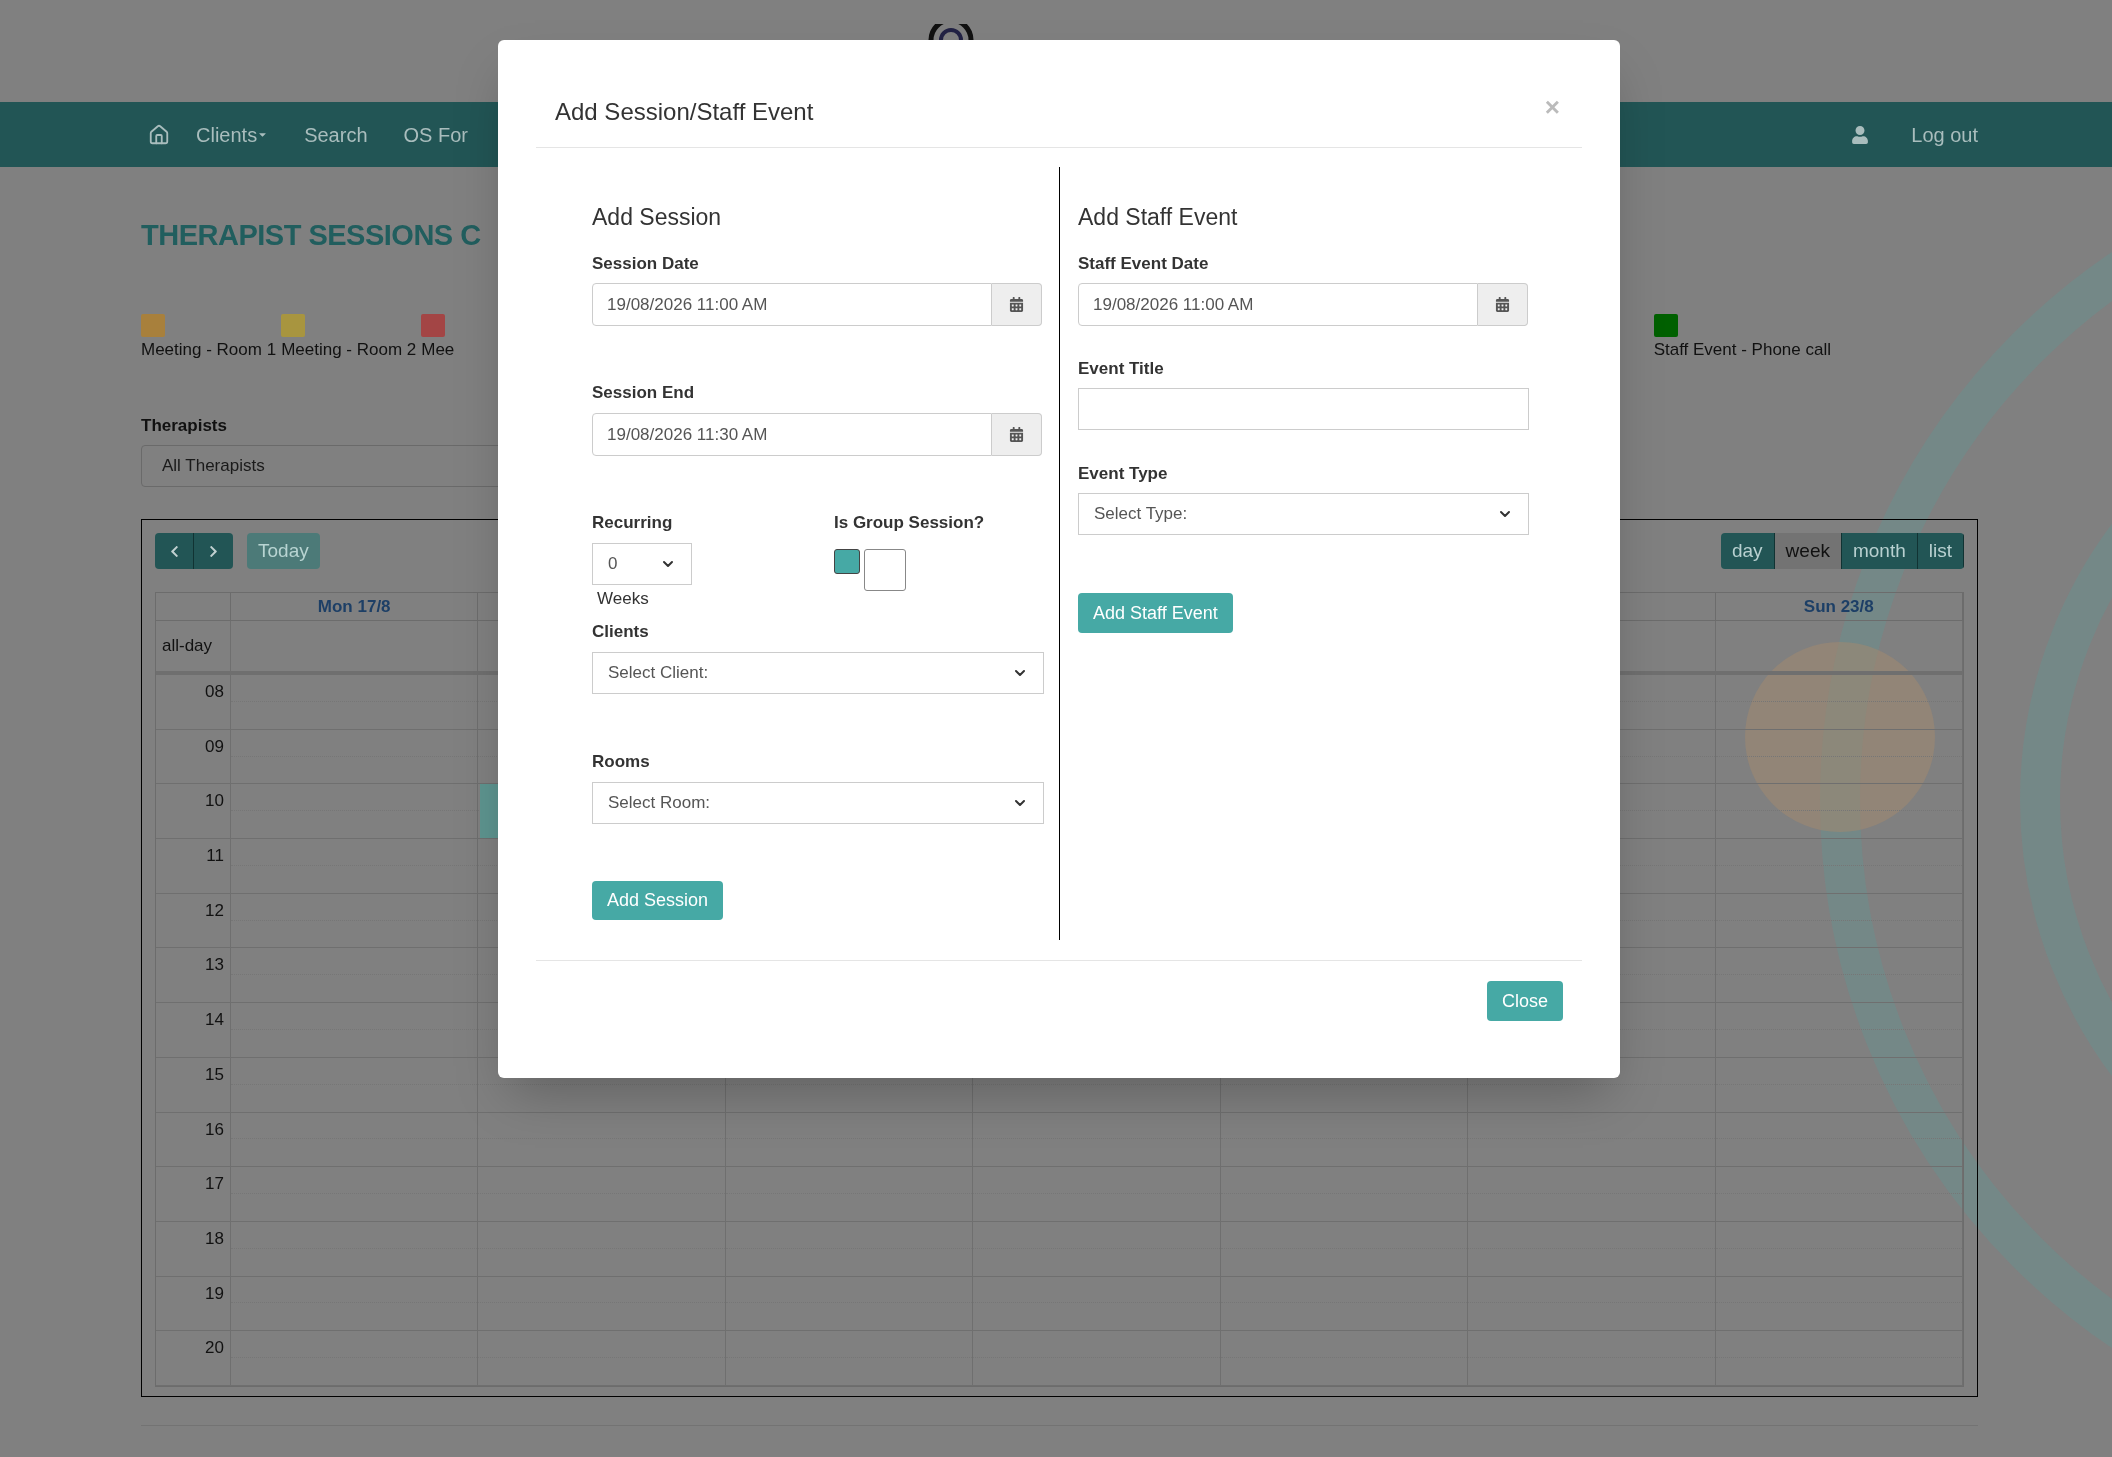 The image size is (2112, 1457). I want to click on hour-label: 14, so click(214, 1020).